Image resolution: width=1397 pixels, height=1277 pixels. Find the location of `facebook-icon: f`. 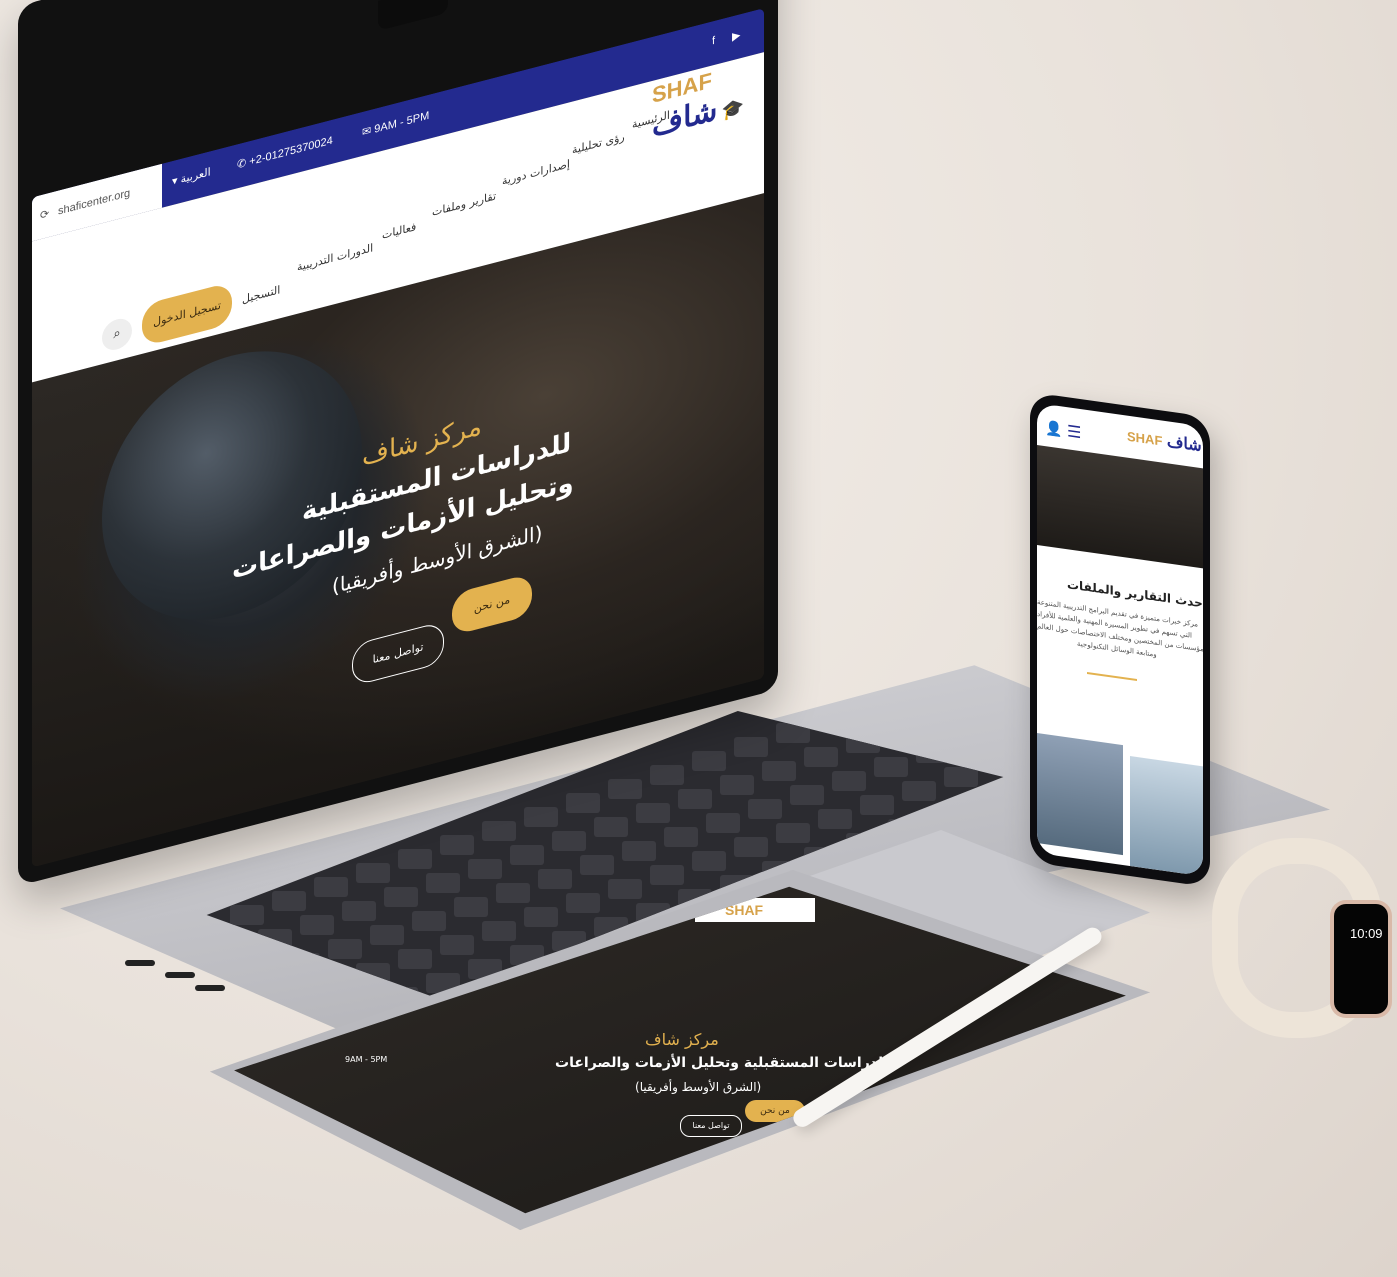

facebook-icon: f is located at coordinates (713, 41).